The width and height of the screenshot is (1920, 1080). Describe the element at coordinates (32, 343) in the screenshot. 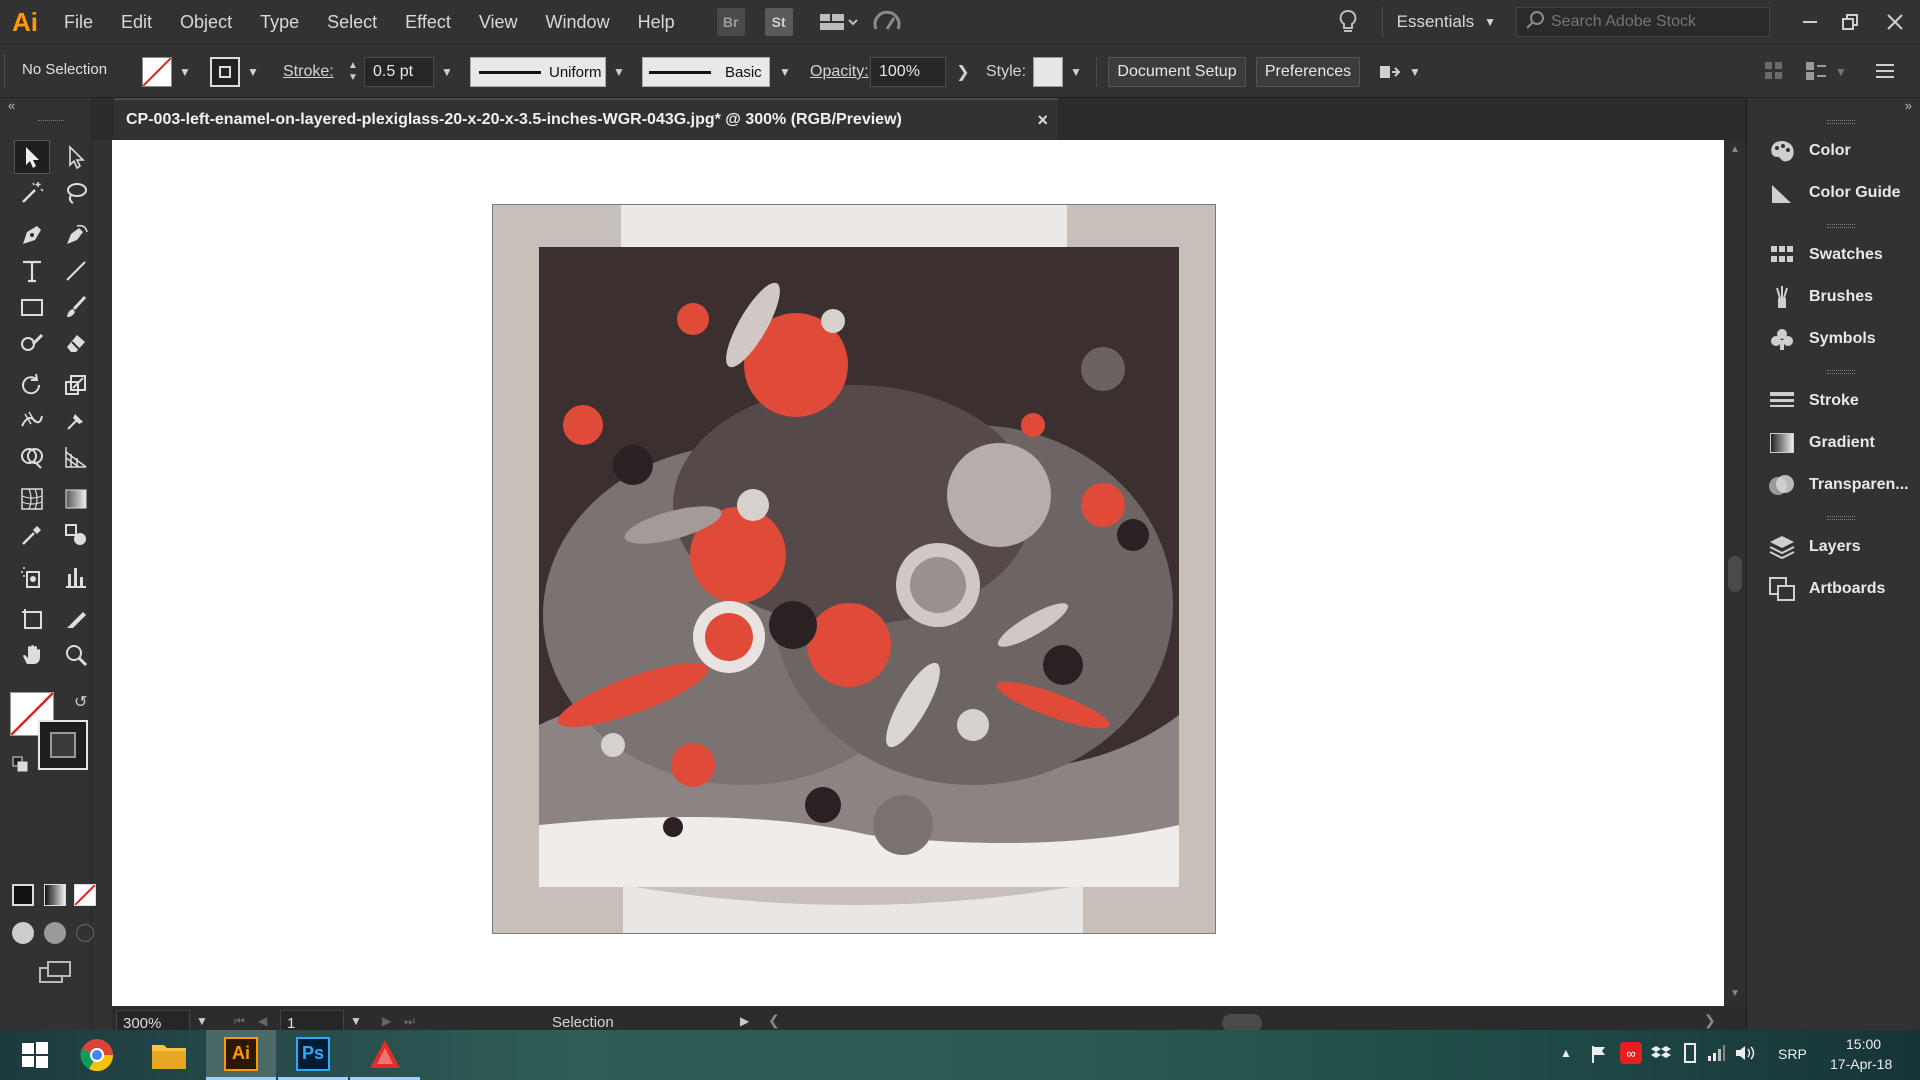

I see `shaper-tool-icon` at that location.